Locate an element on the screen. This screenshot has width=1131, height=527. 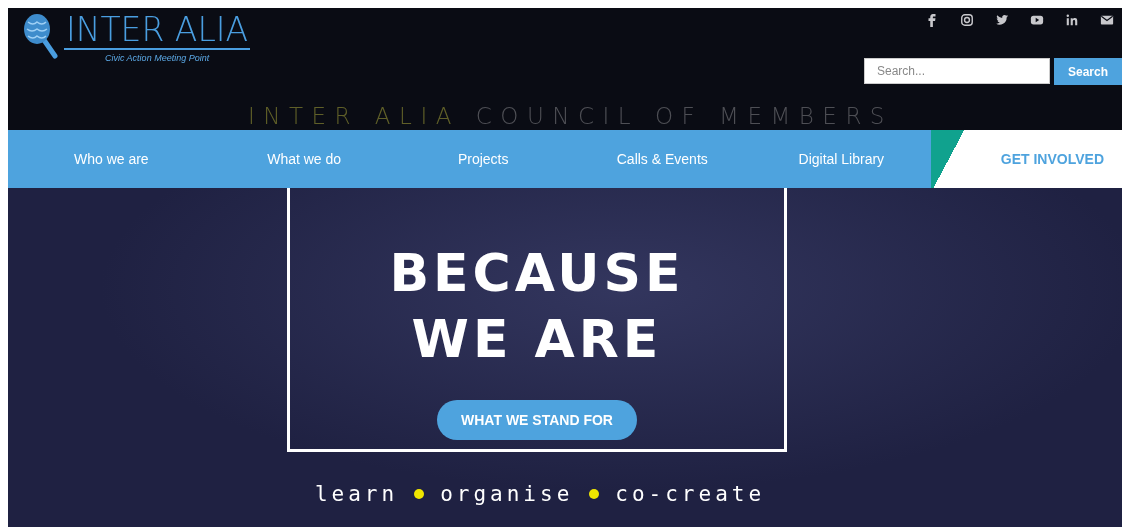
nav-link: Calls & Events is located at coordinates (662, 159).